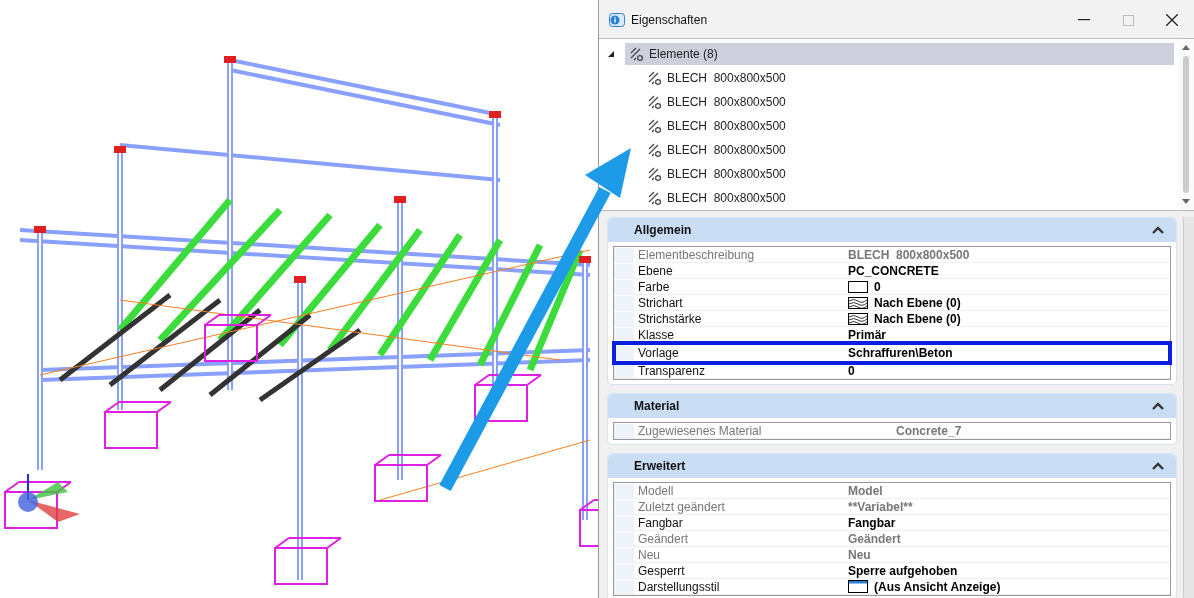  I want to click on window-icon, so click(858, 586).